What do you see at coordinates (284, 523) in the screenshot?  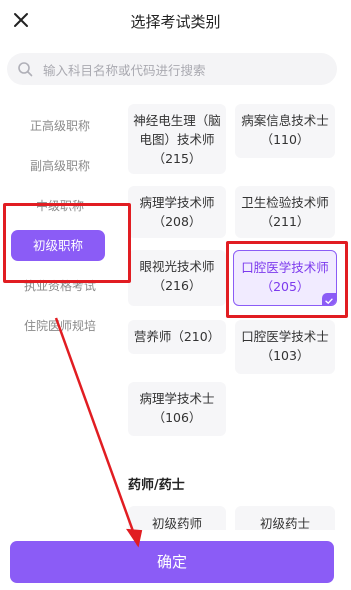 I see `card-line: 初级药士` at bounding box center [284, 523].